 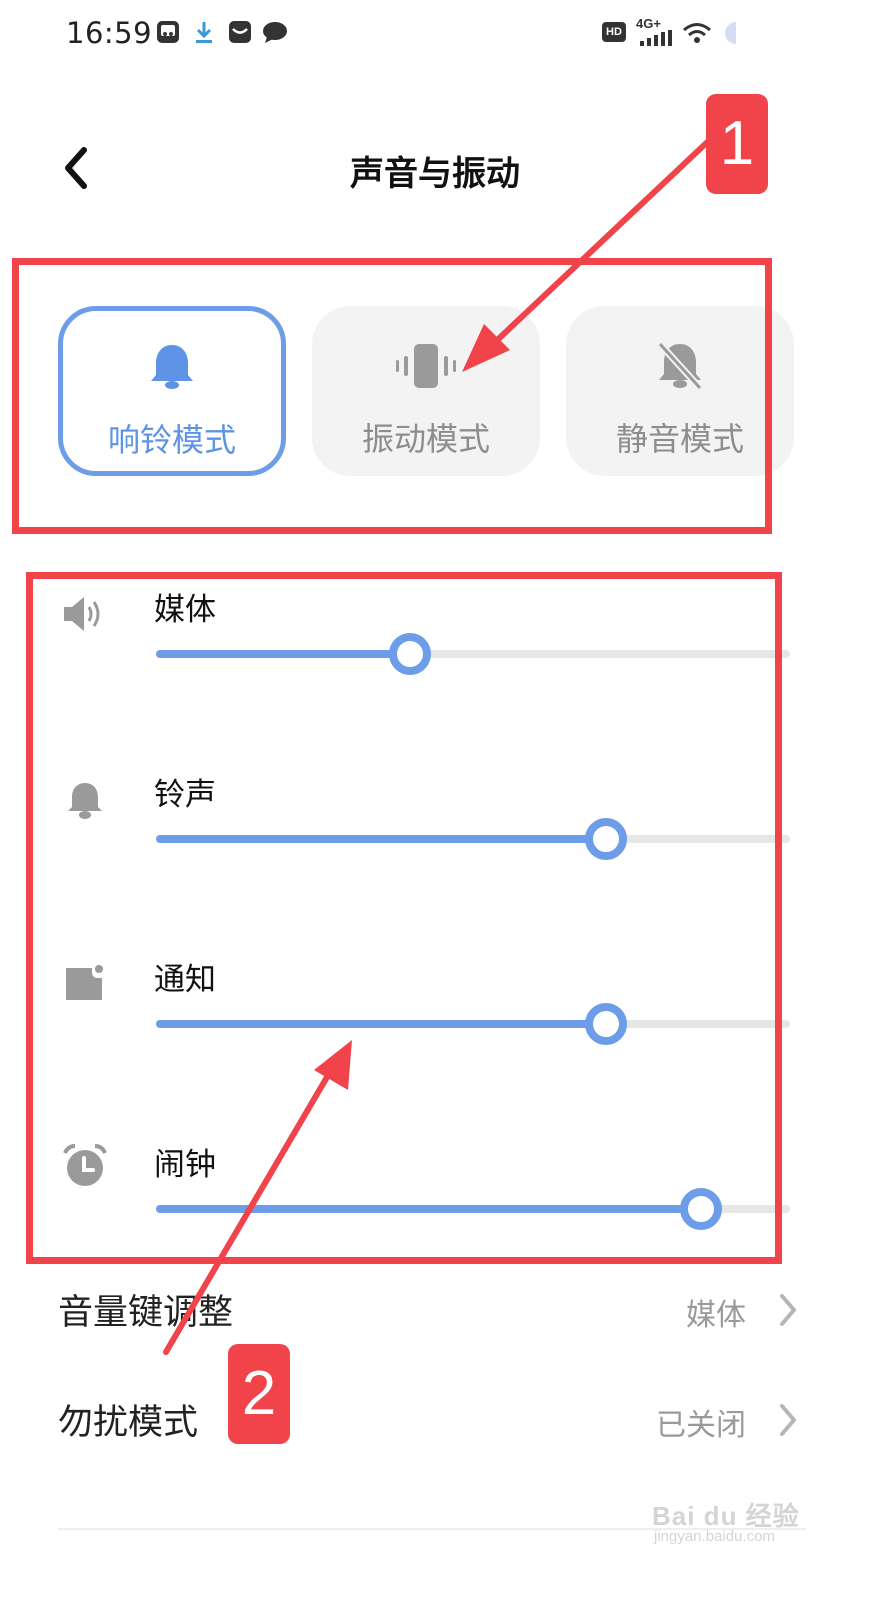 What do you see at coordinates (729, 35) in the screenshot?
I see `battery-icon` at bounding box center [729, 35].